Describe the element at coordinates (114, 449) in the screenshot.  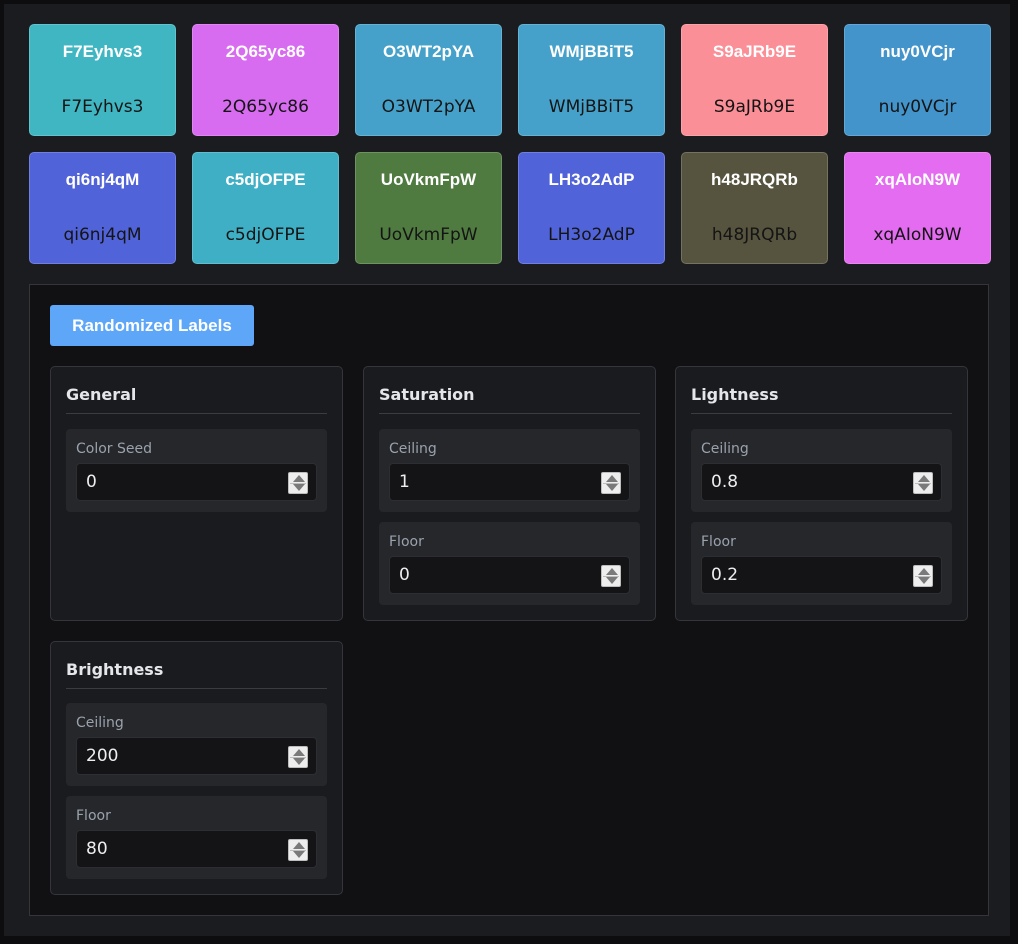
I see `field-label: Color Seed` at that location.